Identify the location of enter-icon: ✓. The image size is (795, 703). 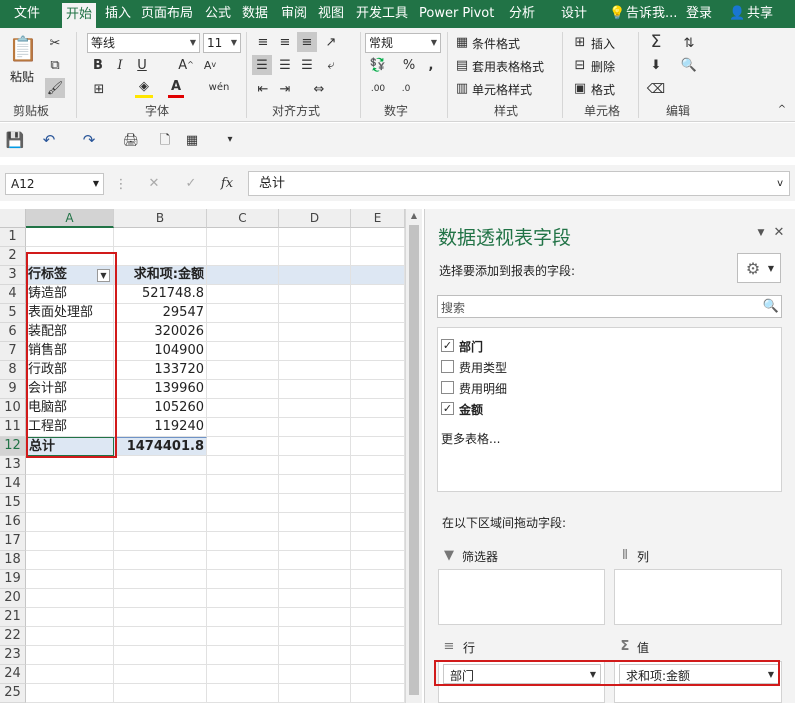
(191, 183).